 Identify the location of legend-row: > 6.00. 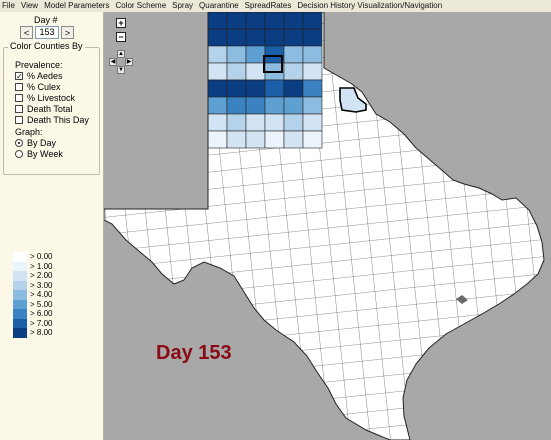
(32, 314).